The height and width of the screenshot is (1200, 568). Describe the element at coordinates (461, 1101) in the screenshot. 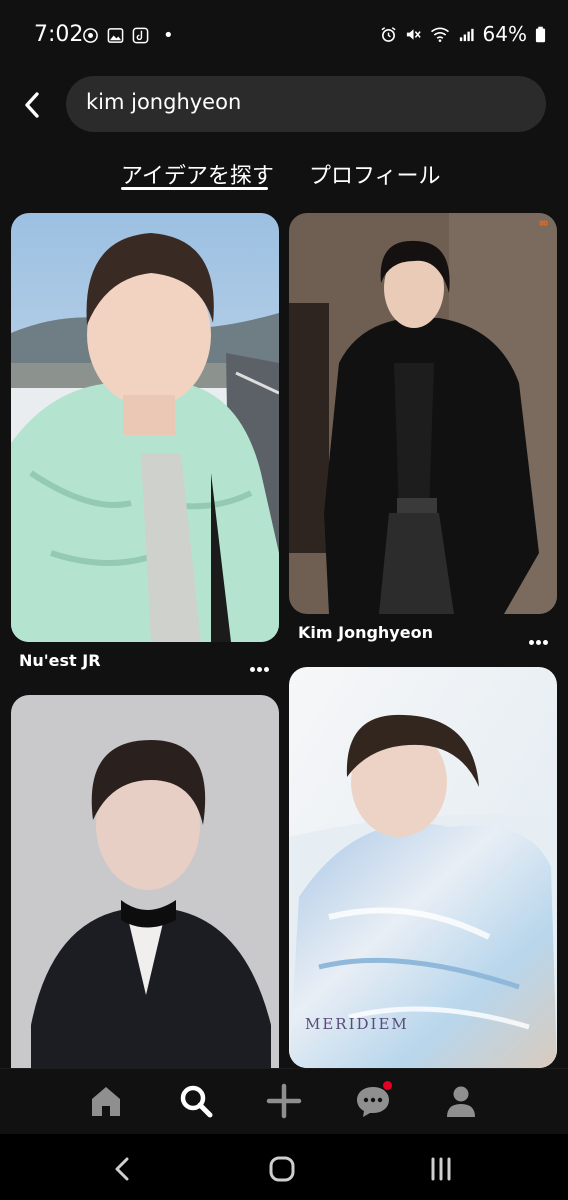

I see `profile-icon` at that location.